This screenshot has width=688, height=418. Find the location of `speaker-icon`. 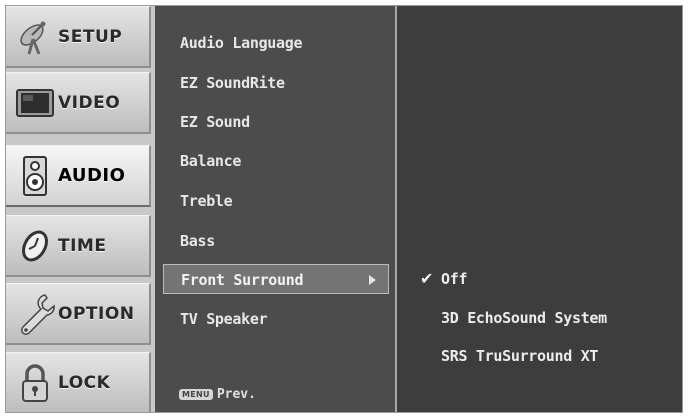

speaker-icon is located at coordinates (35, 176).